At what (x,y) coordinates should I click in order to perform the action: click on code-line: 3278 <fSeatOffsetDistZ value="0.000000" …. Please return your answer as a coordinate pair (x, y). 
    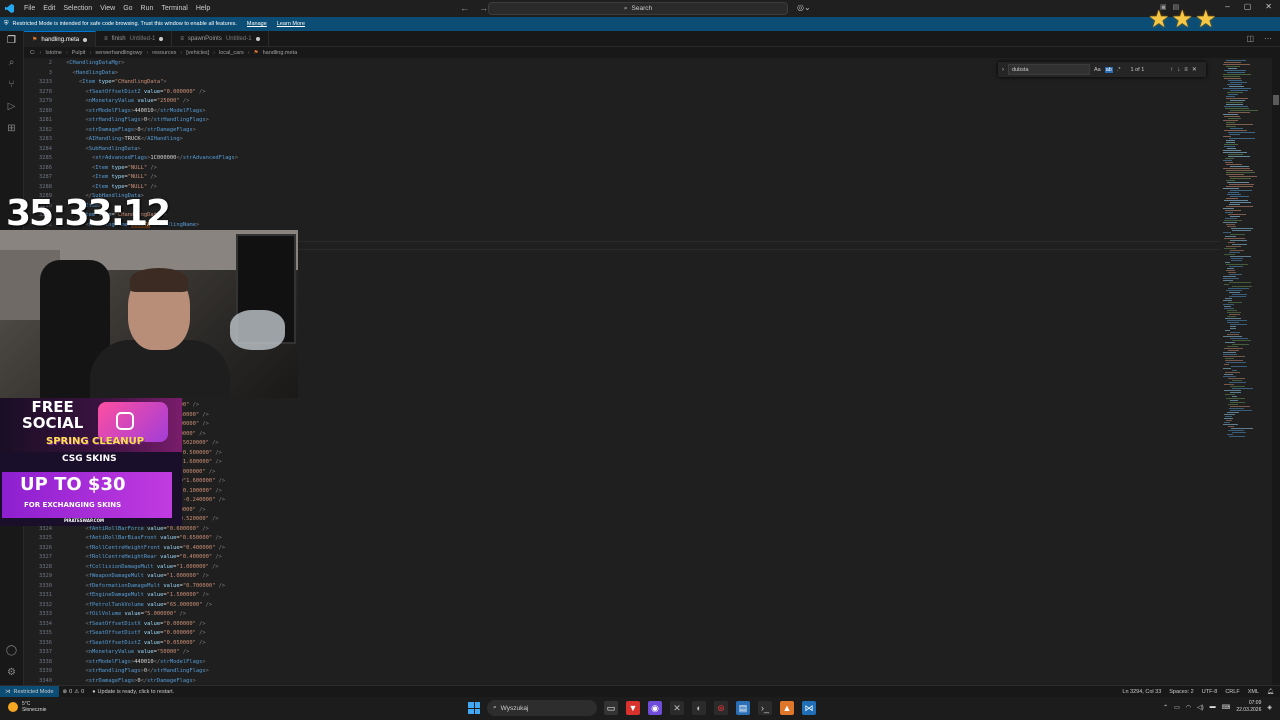
    Looking at the image, I should click on (622, 93).